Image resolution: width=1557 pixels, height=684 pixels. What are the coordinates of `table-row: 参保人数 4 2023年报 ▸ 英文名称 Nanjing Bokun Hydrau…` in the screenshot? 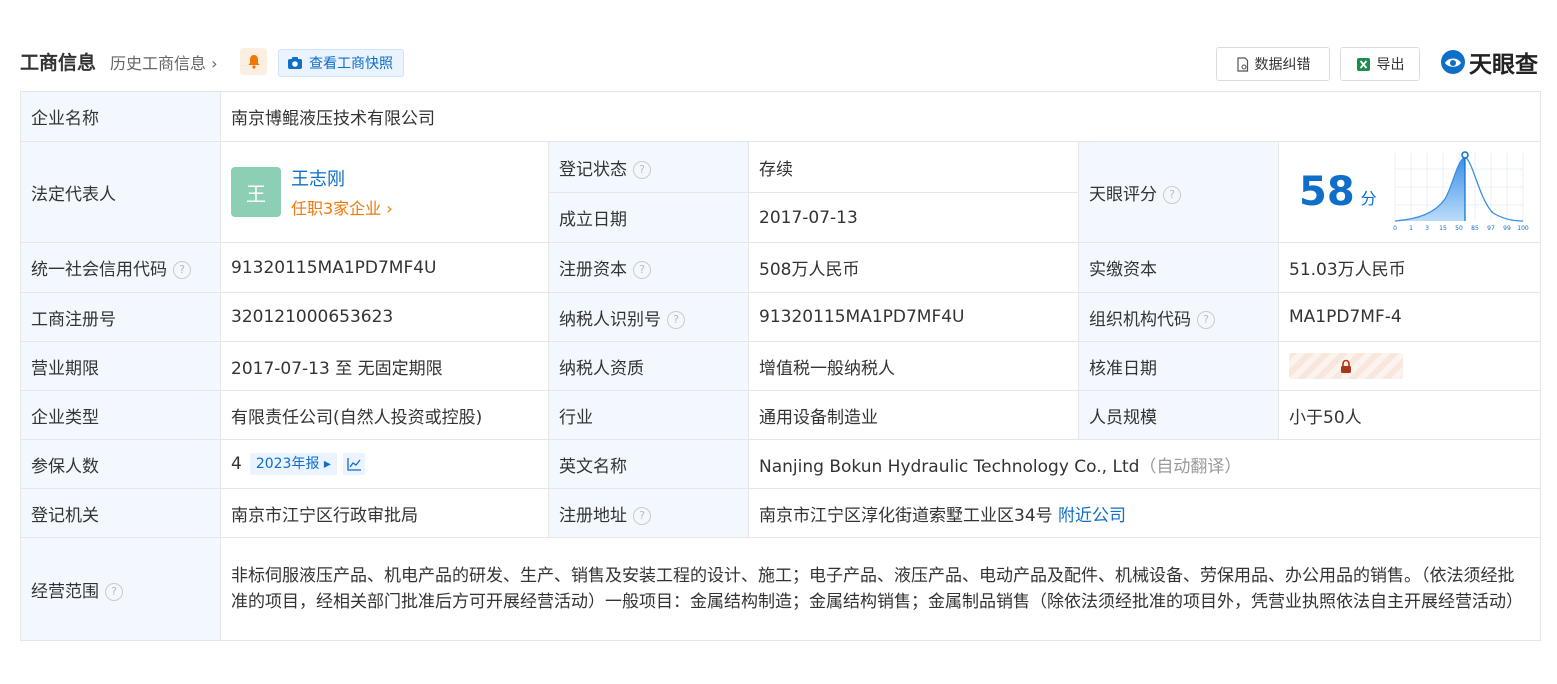 It's located at (780, 464).